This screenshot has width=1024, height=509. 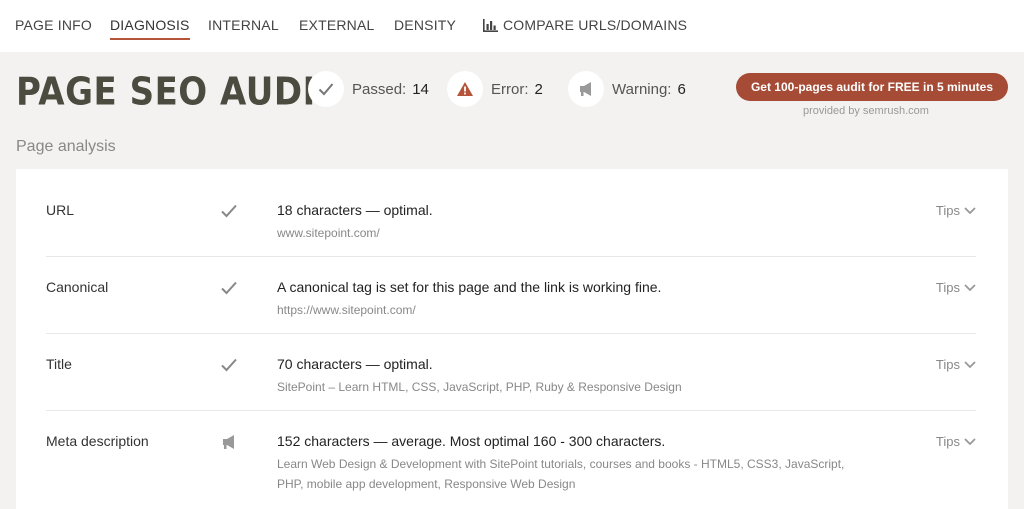 What do you see at coordinates (465, 89) in the screenshot?
I see `warning-triangle-icon` at bounding box center [465, 89].